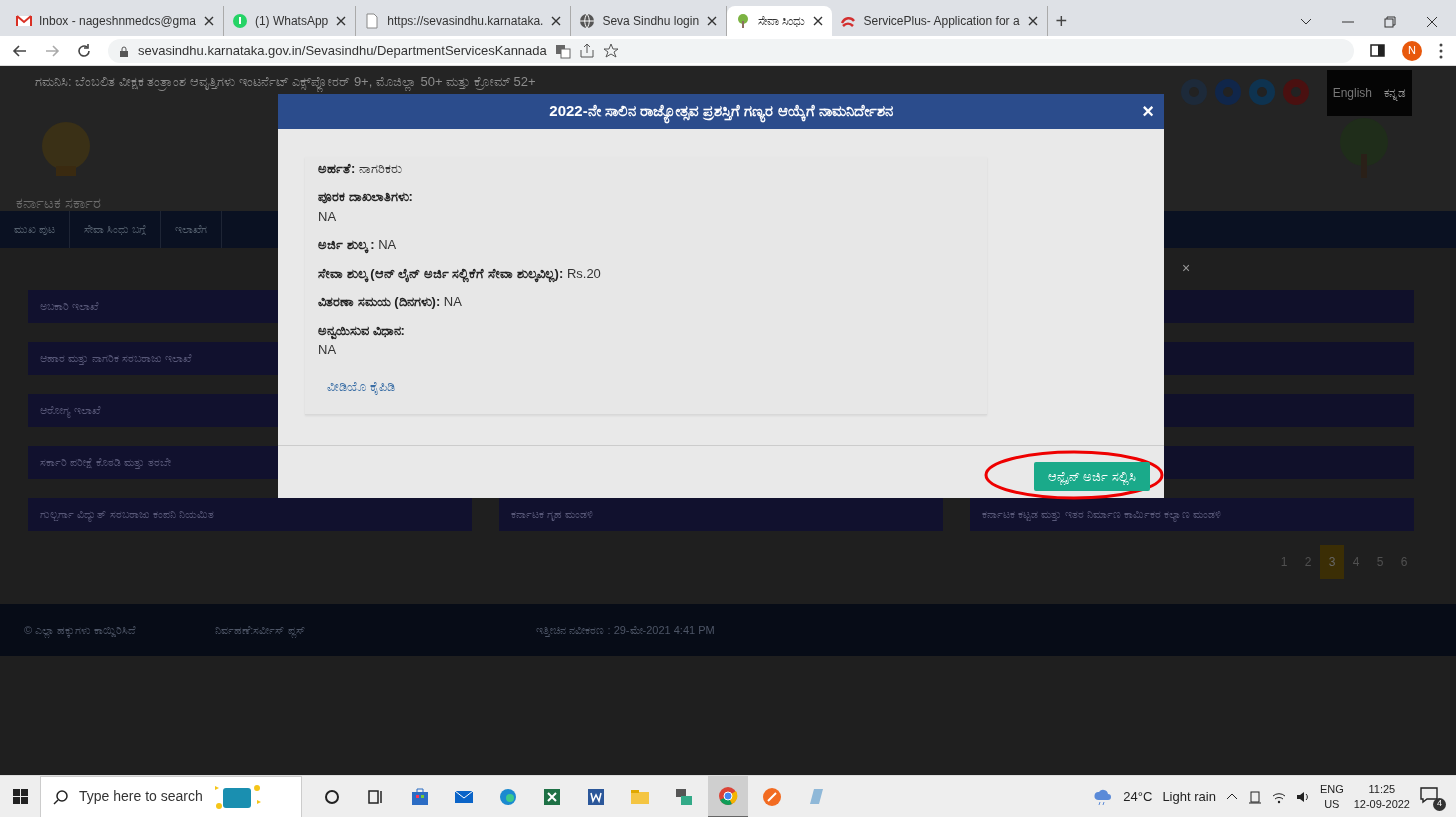  I want to click on service-item: ಗುಲ್ಬರ್ಗಾ ವಿದ್ಯುತ್ ಸರಬರಾಜು ಕಂಪನಿ ನಿಯಮಿತ, so click(250, 514).